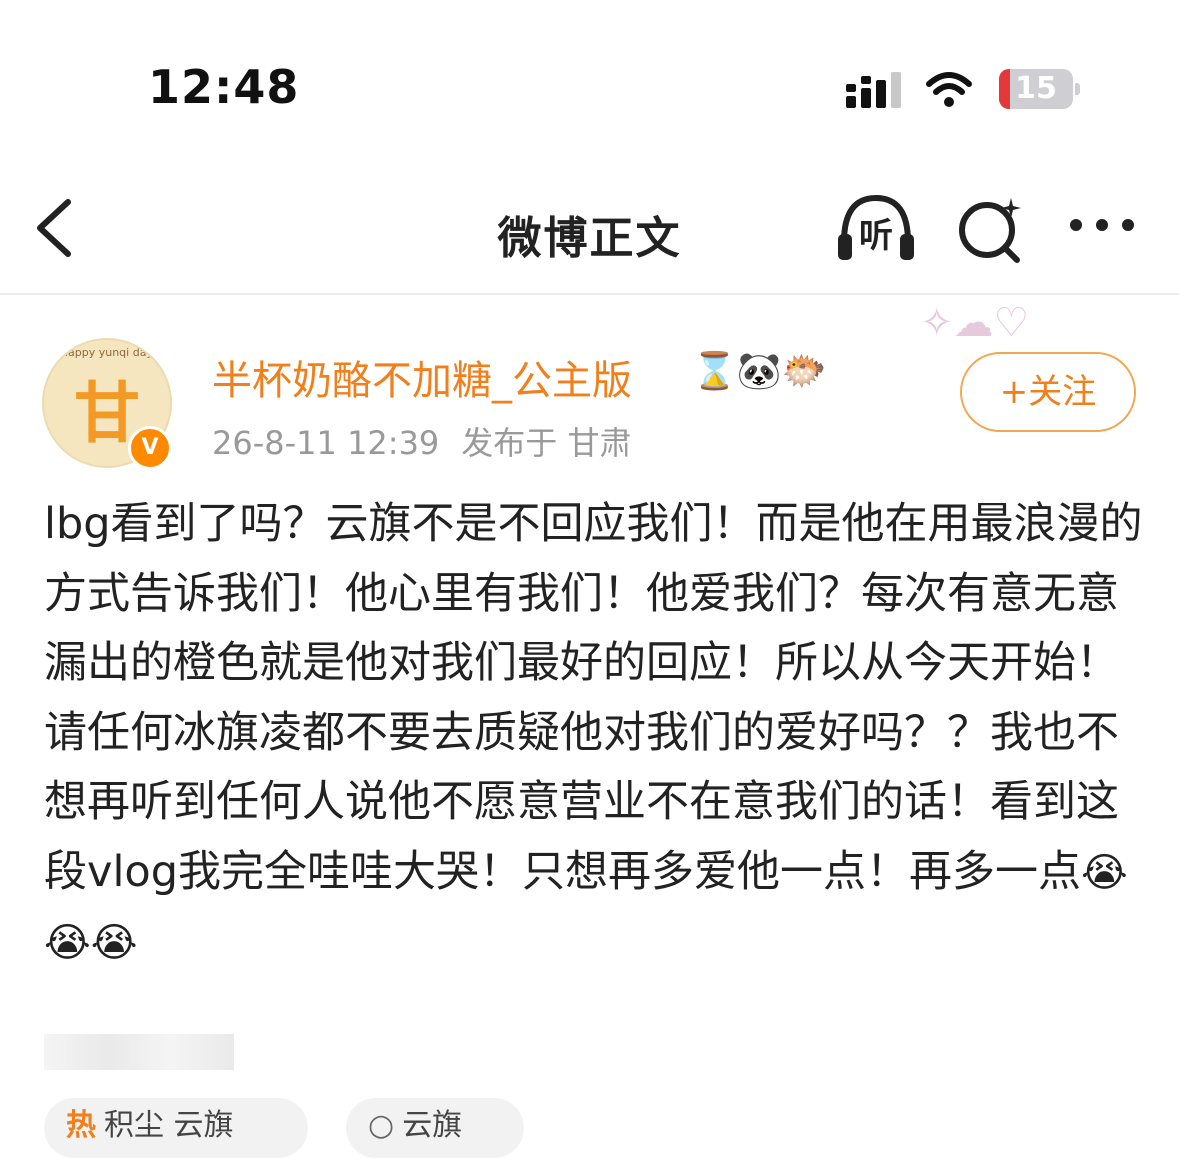 The width and height of the screenshot is (1179, 1158). Describe the element at coordinates (873, 90) in the screenshot. I see `signal-icon` at that location.